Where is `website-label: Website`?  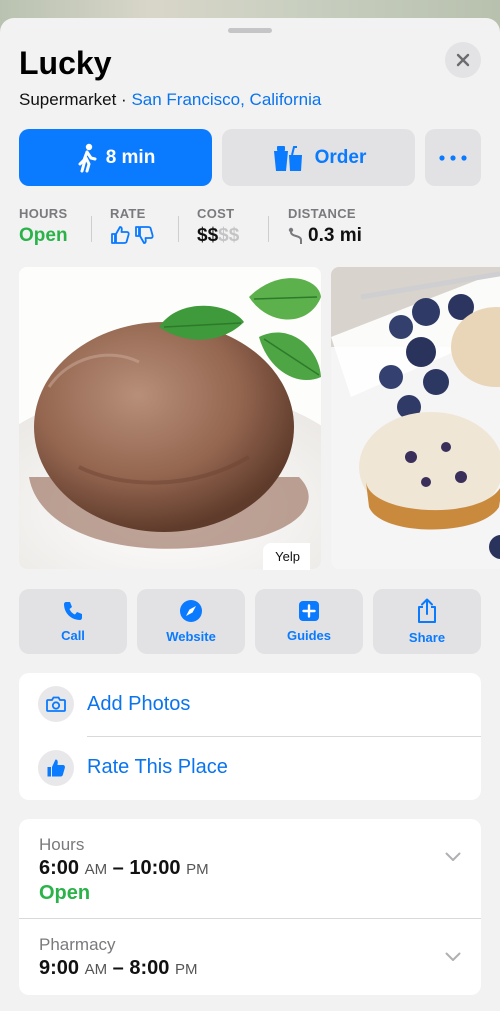 website-label: Website is located at coordinates (191, 636).